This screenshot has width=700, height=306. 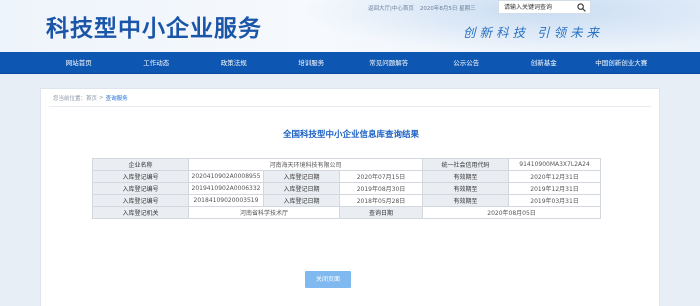 What do you see at coordinates (350, 135) in the screenshot?
I see `result-title: 全国科技型中小企业信息库查询结果` at bounding box center [350, 135].